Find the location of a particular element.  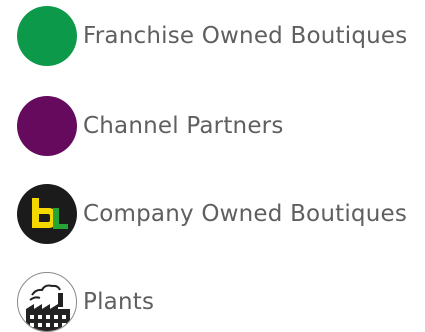

legend-item-label: Company Owned Boutiques is located at coordinates (245, 214).